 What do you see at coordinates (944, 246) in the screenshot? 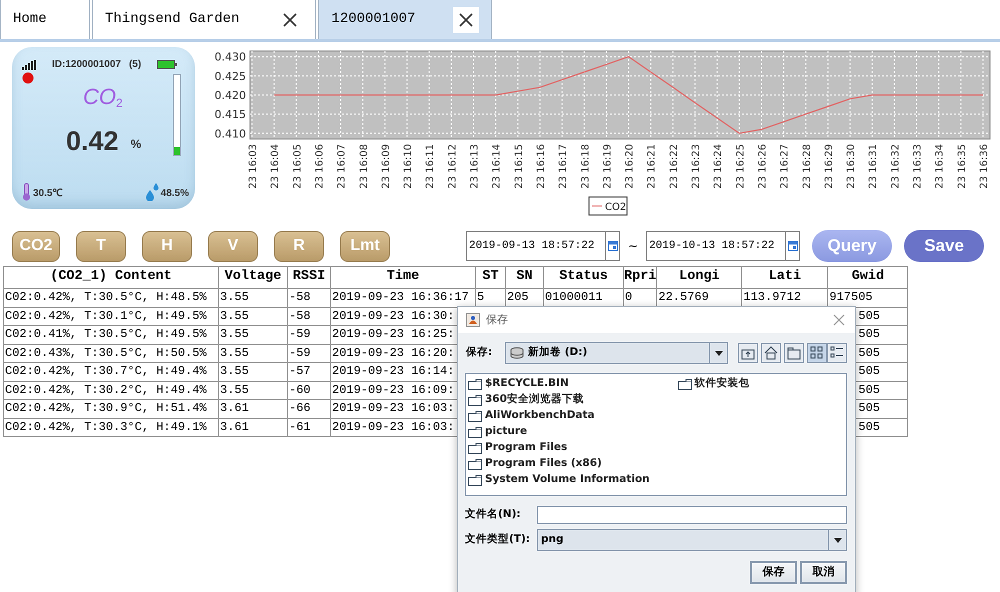
I see `save-button: Save` at bounding box center [944, 246].